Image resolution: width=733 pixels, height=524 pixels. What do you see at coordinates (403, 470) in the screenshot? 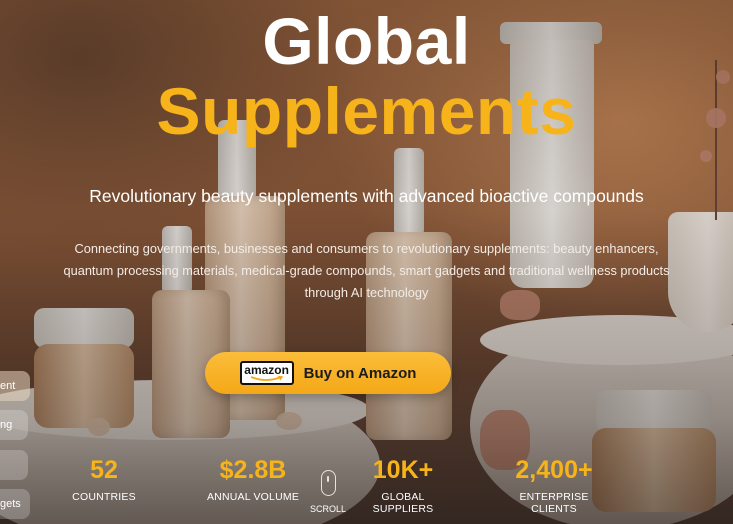
I see `stat-value: 10K+` at bounding box center [403, 470].